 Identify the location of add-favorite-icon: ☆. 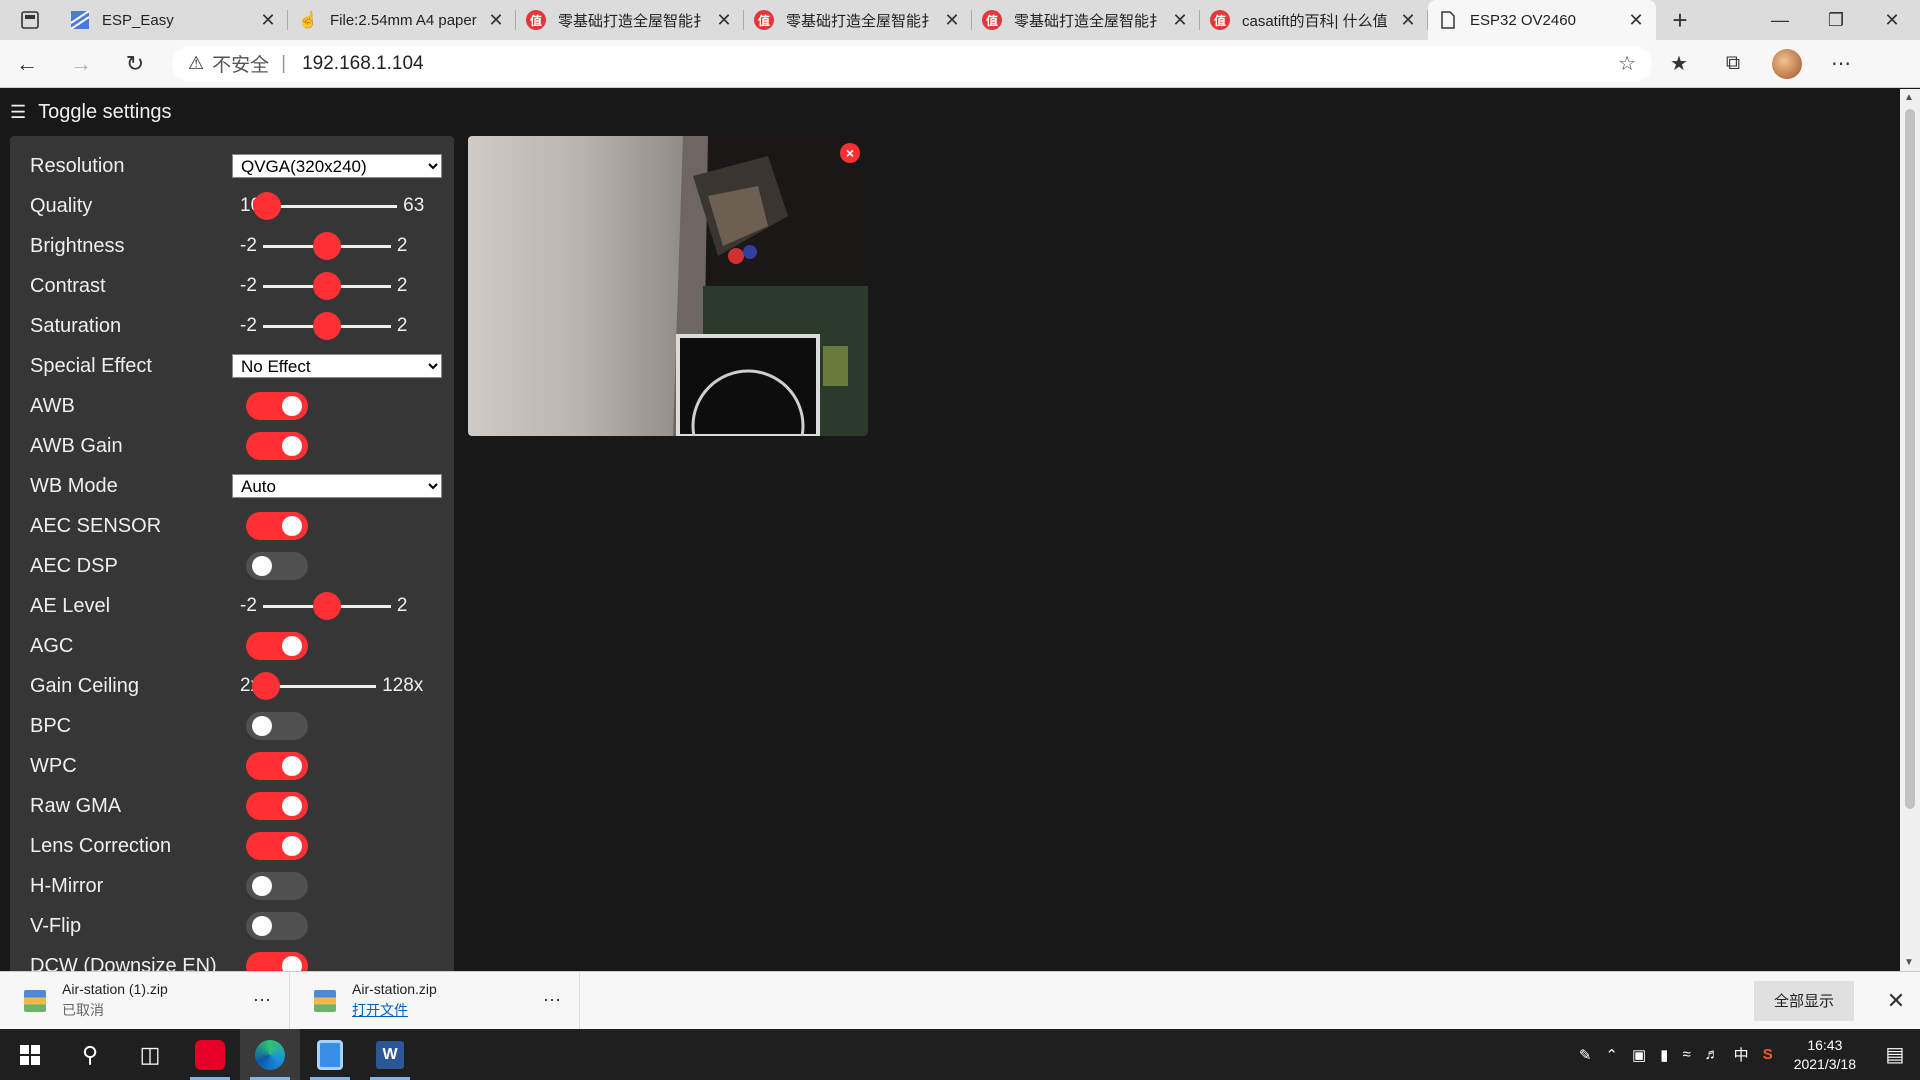
(1627, 63).